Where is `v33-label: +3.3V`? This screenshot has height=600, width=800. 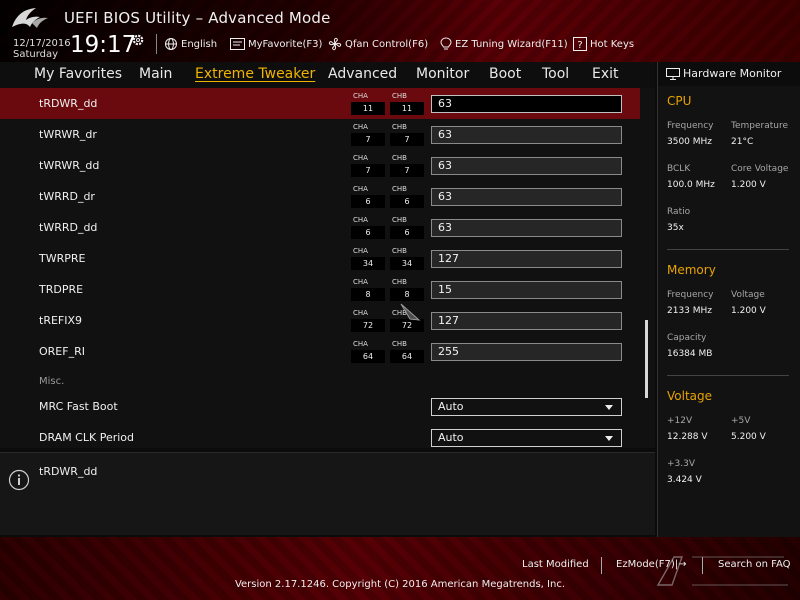 v33-label: +3.3V is located at coordinates (681, 464).